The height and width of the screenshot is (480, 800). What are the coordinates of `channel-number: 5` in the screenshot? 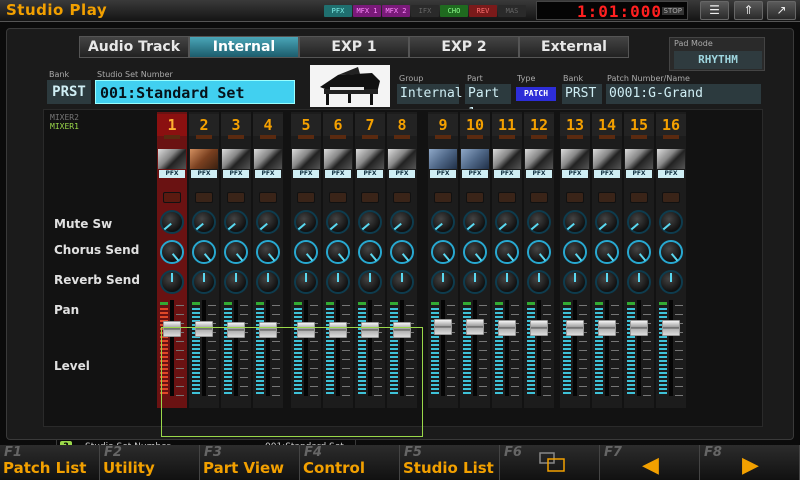 It's located at (306, 125).